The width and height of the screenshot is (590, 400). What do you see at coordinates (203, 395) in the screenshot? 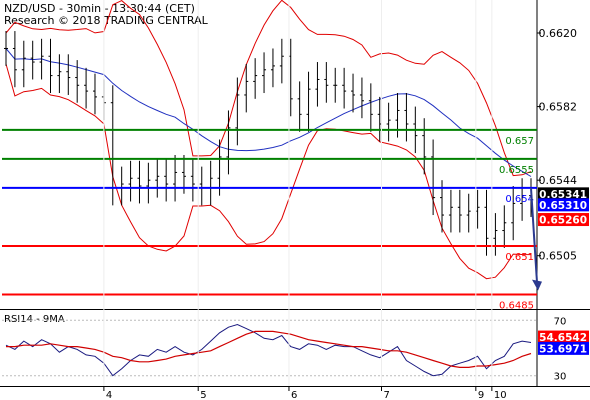
I see `time-tick-label: 5` at bounding box center [203, 395].